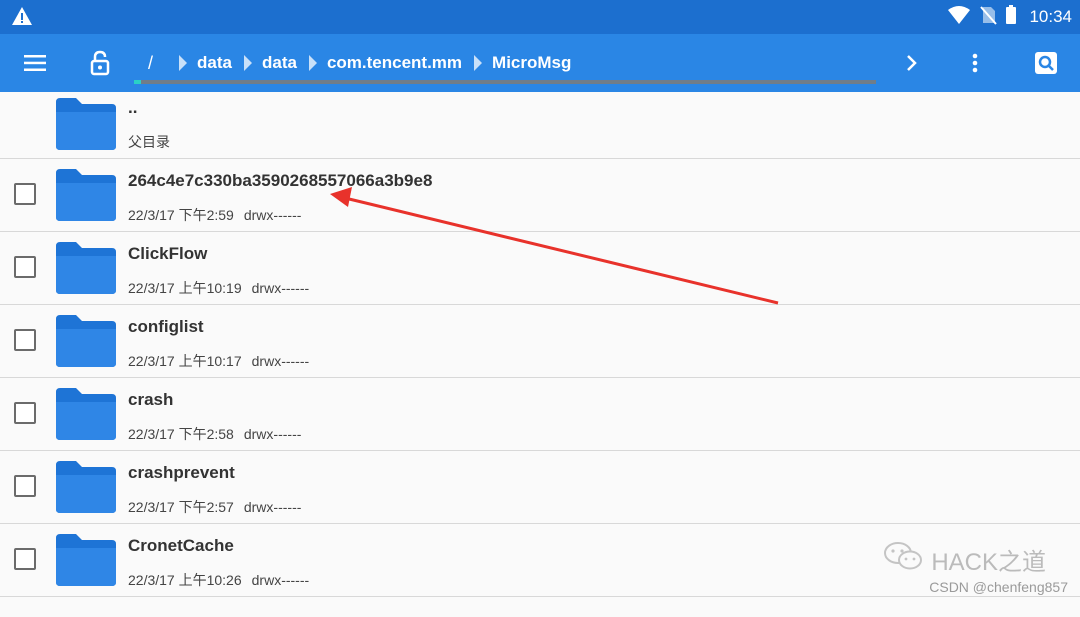 The width and height of the screenshot is (1080, 617). I want to click on progress-bar, so click(505, 82).